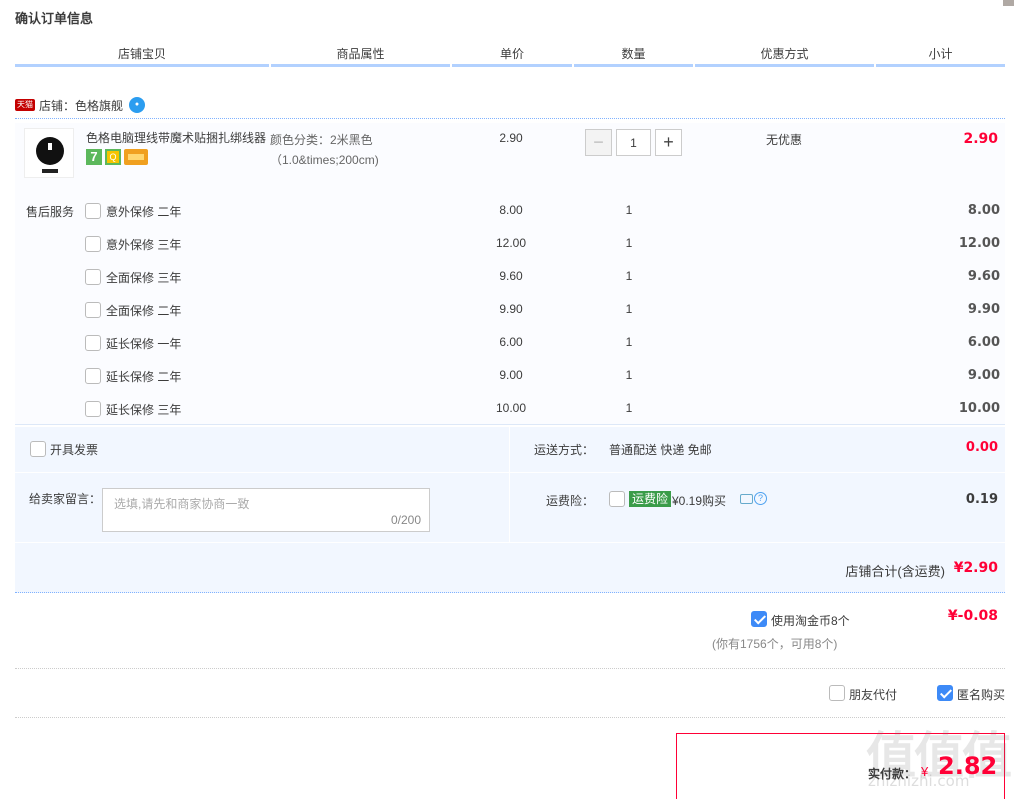  I want to click on header-subtotal: 小计, so click(940, 56).